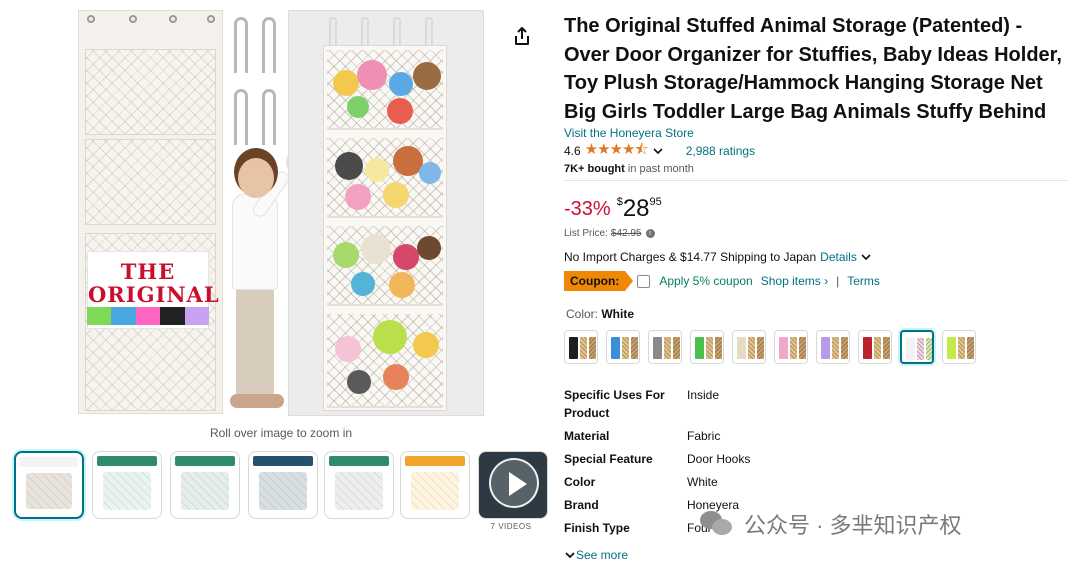 The width and height of the screenshot is (1080, 568). I want to click on spec-label: Brand, so click(581, 505).